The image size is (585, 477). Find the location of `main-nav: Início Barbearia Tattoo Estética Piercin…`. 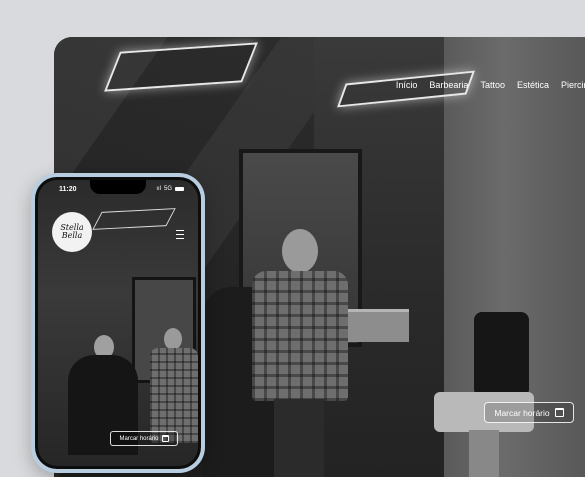

main-nav: Início Barbearia Tattoo Estética Piercin… is located at coordinates (490, 85).